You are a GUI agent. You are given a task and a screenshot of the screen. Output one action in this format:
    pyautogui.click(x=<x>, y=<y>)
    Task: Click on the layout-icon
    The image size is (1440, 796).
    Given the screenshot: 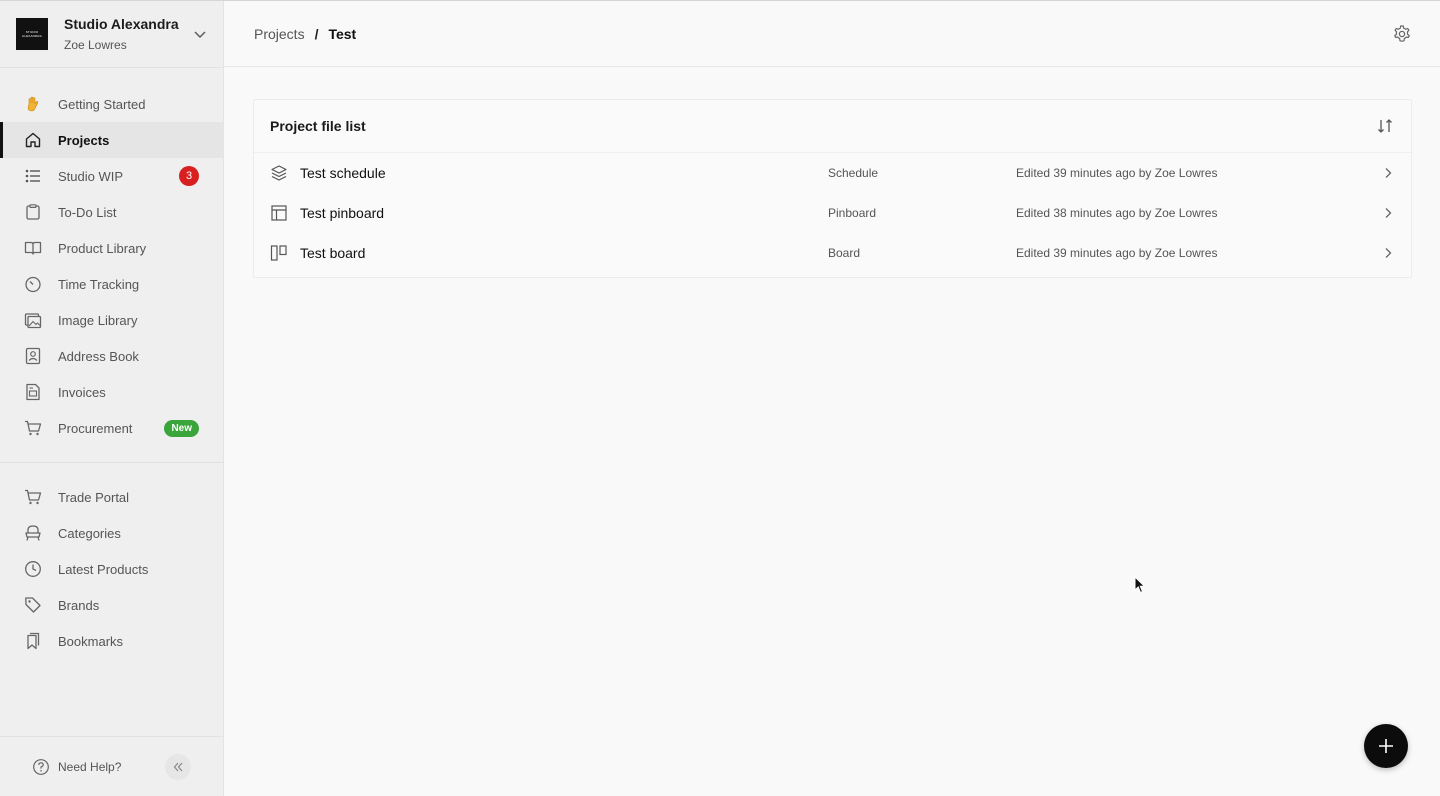 What is the action you would take?
    pyautogui.click(x=279, y=213)
    